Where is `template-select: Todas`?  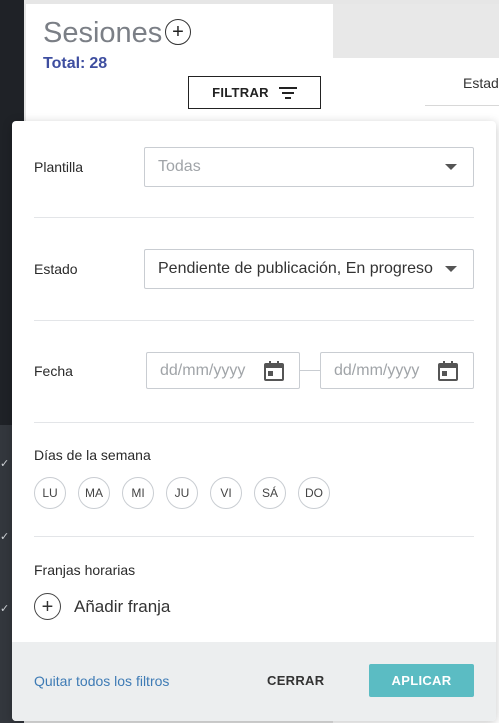 template-select: Todas is located at coordinates (309, 167).